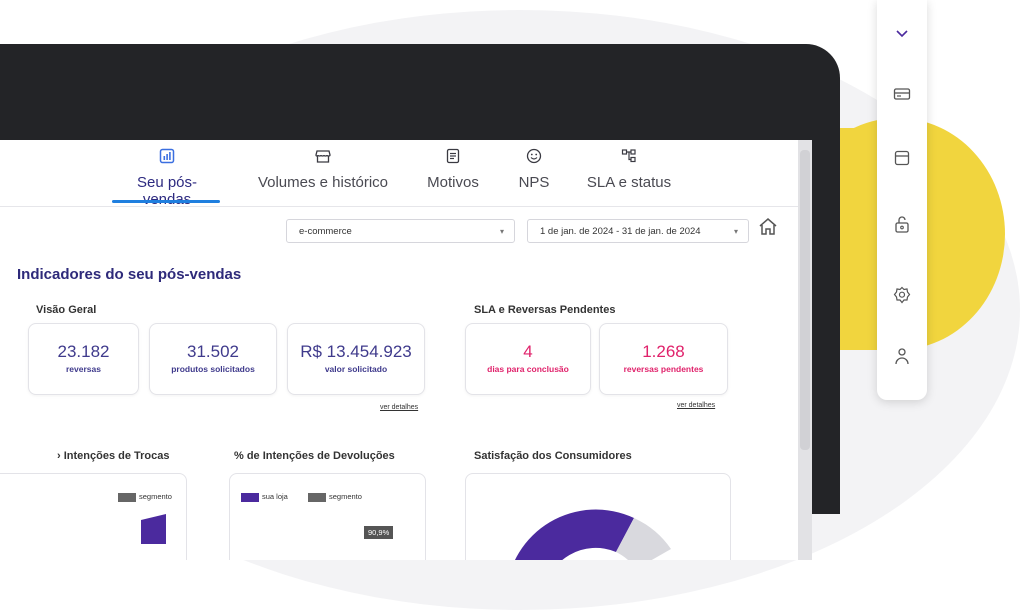  What do you see at coordinates (129, 274) in the screenshot?
I see `page-title: Indicadores do seu pós-vendas` at bounding box center [129, 274].